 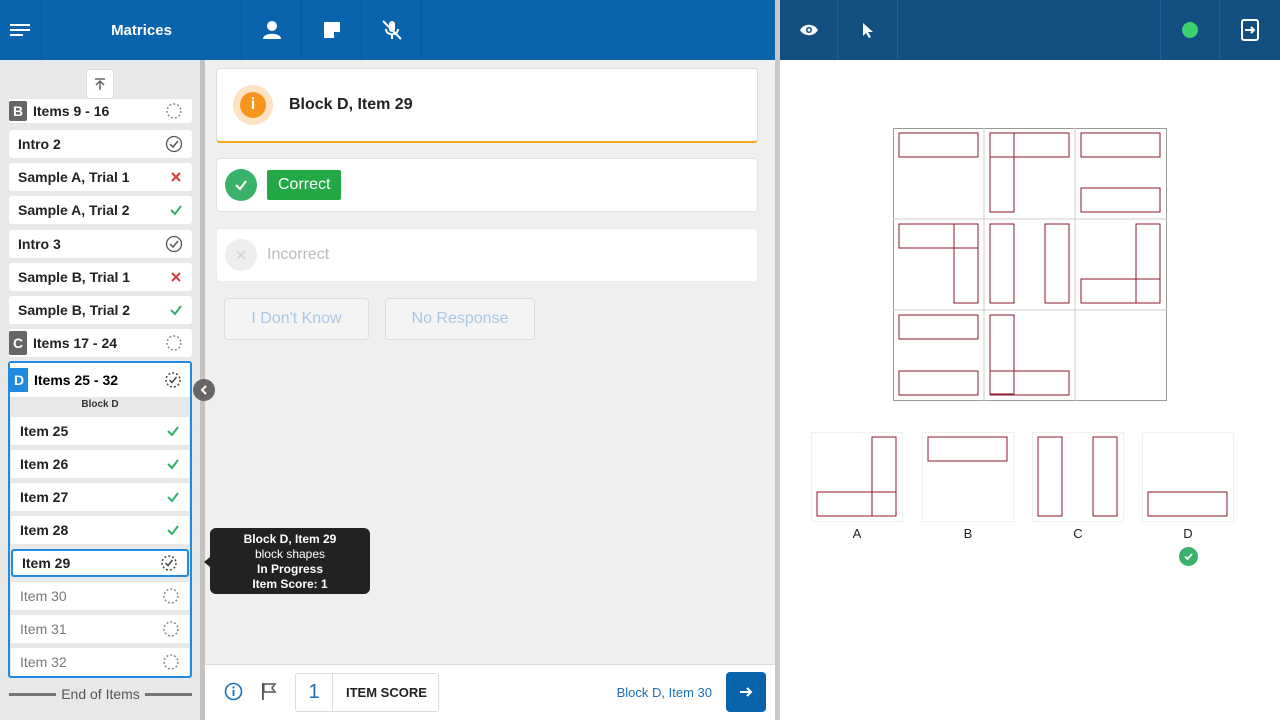 I want to click on sidebar-item-label: Sample A, Trial 1, so click(x=74, y=177).